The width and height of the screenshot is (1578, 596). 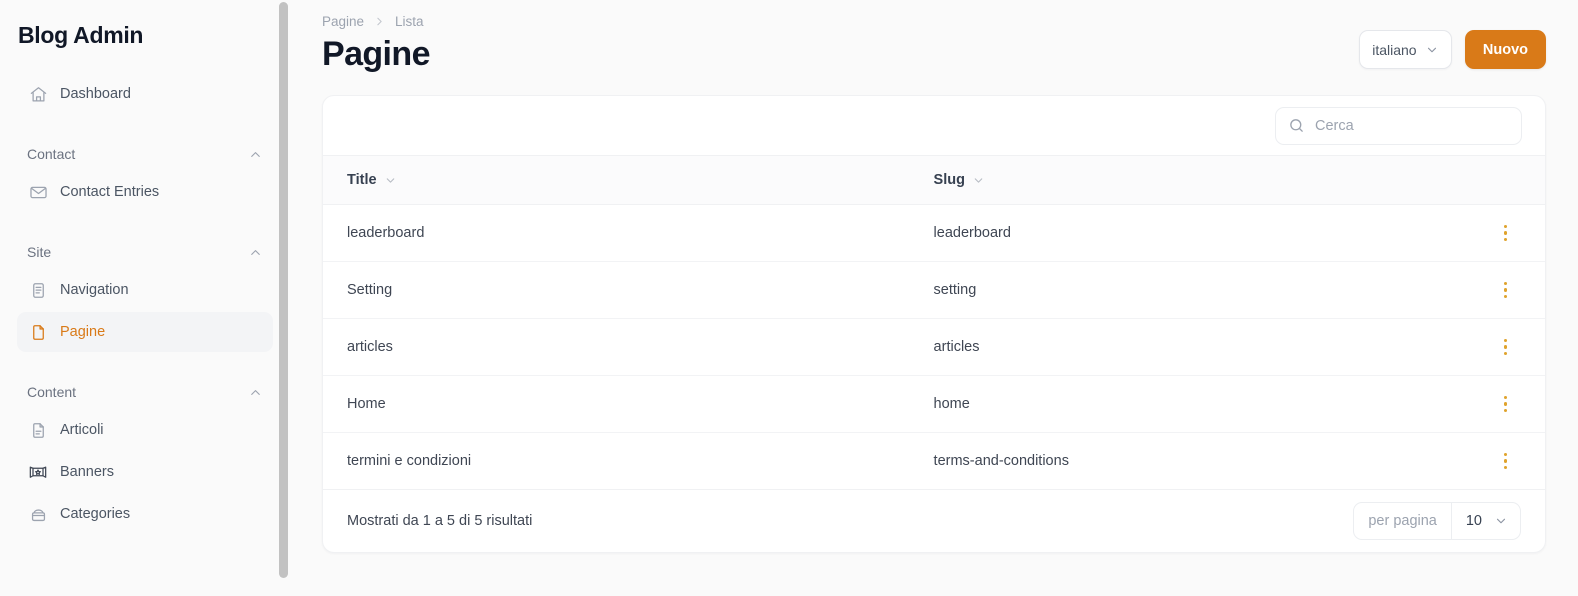 I want to click on breadcrumb-item-lista: Lista, so click(x=409, y=21).